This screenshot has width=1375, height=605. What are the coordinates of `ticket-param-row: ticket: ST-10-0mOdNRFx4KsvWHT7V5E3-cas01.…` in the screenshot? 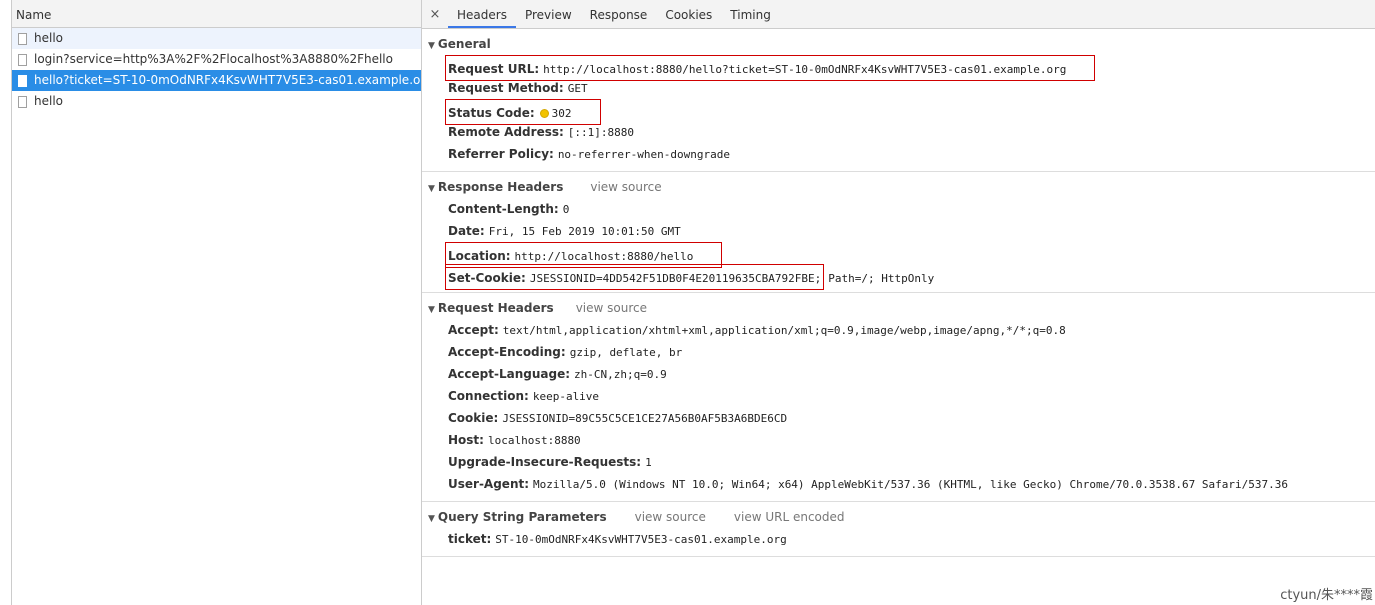 It's located at (617, 539).